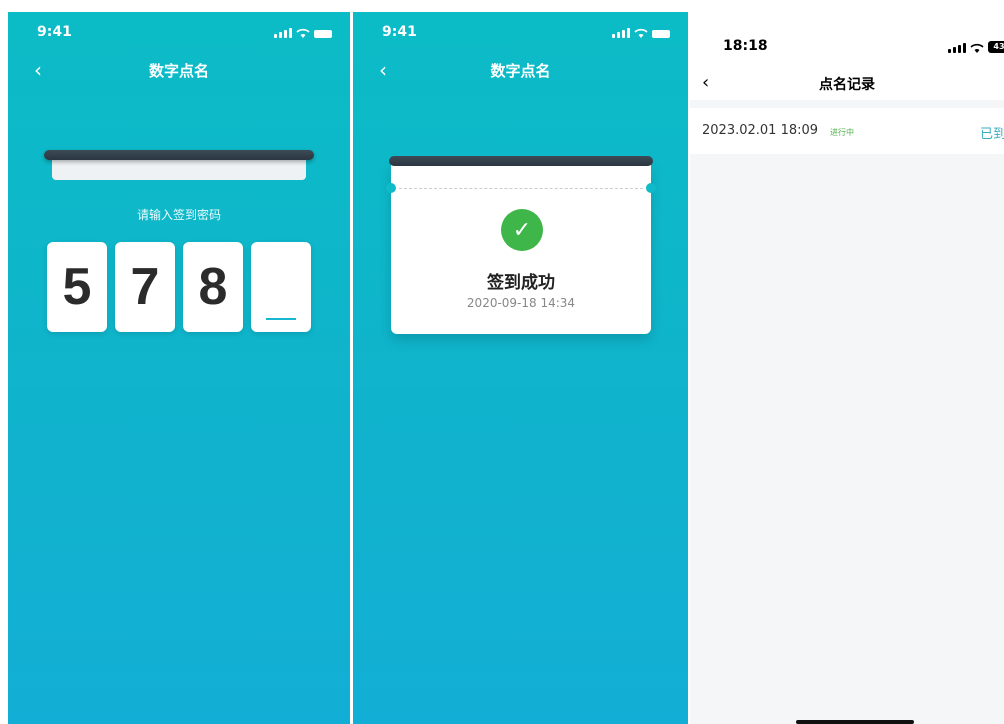 The height and width of the screenshot is (724, 1004). I want to click on input-cursor, so click(281, 319).